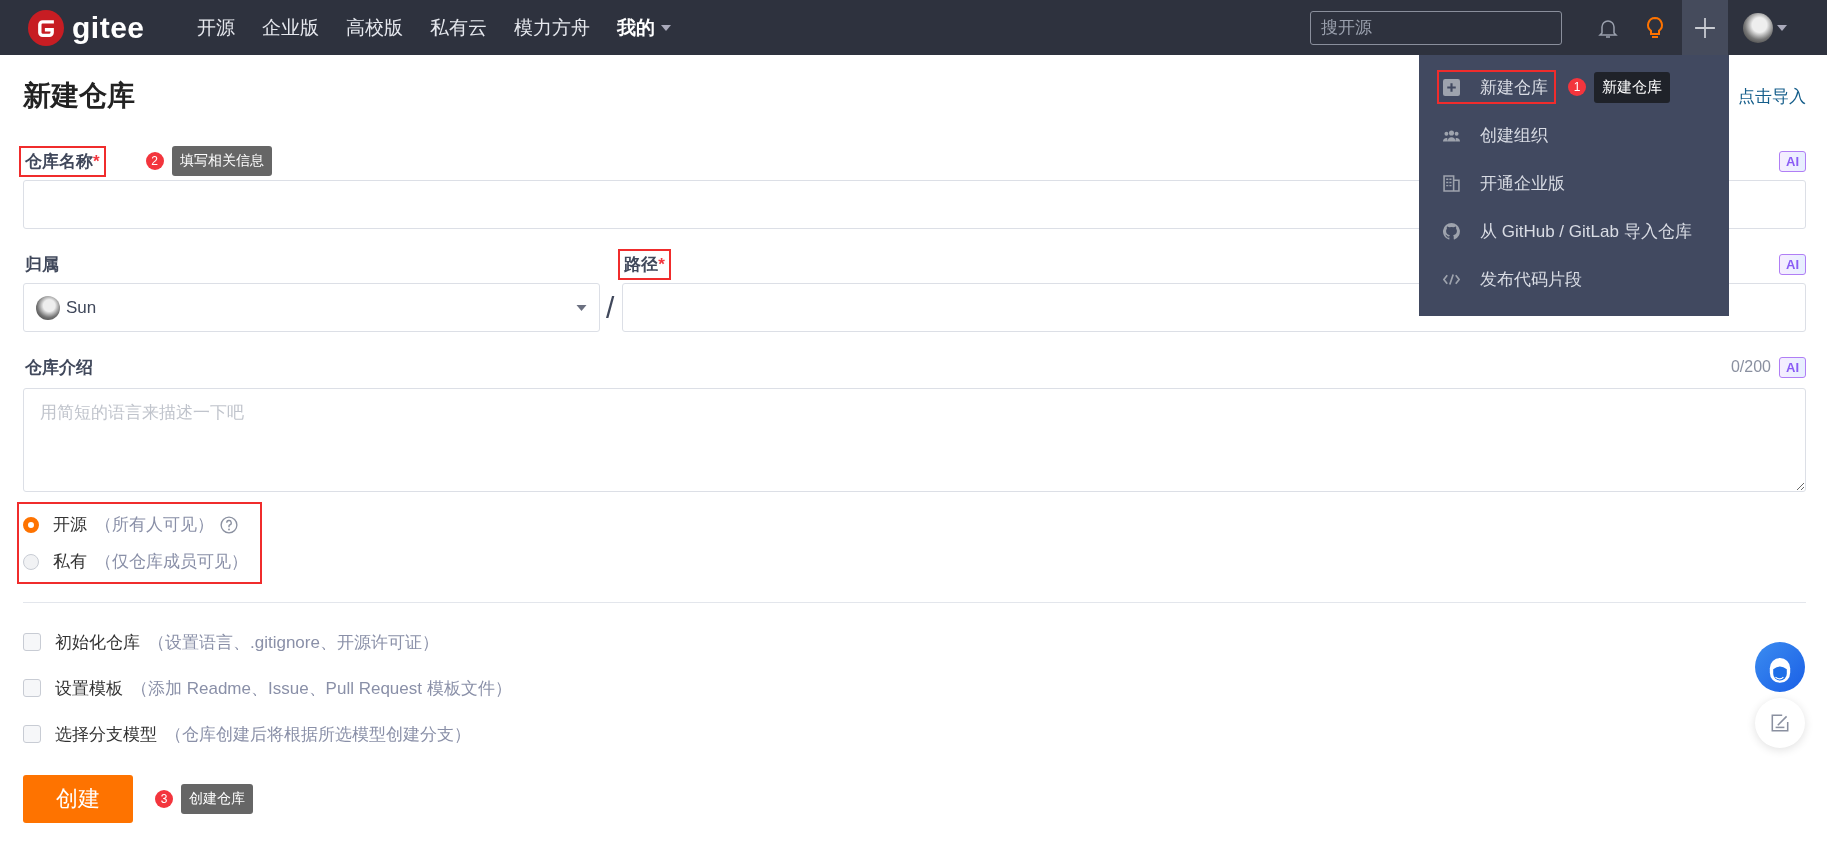  What do you see at coordinates (229, 524) in the screenshot?
I see `help-icon` at bounding box center [229, 524].